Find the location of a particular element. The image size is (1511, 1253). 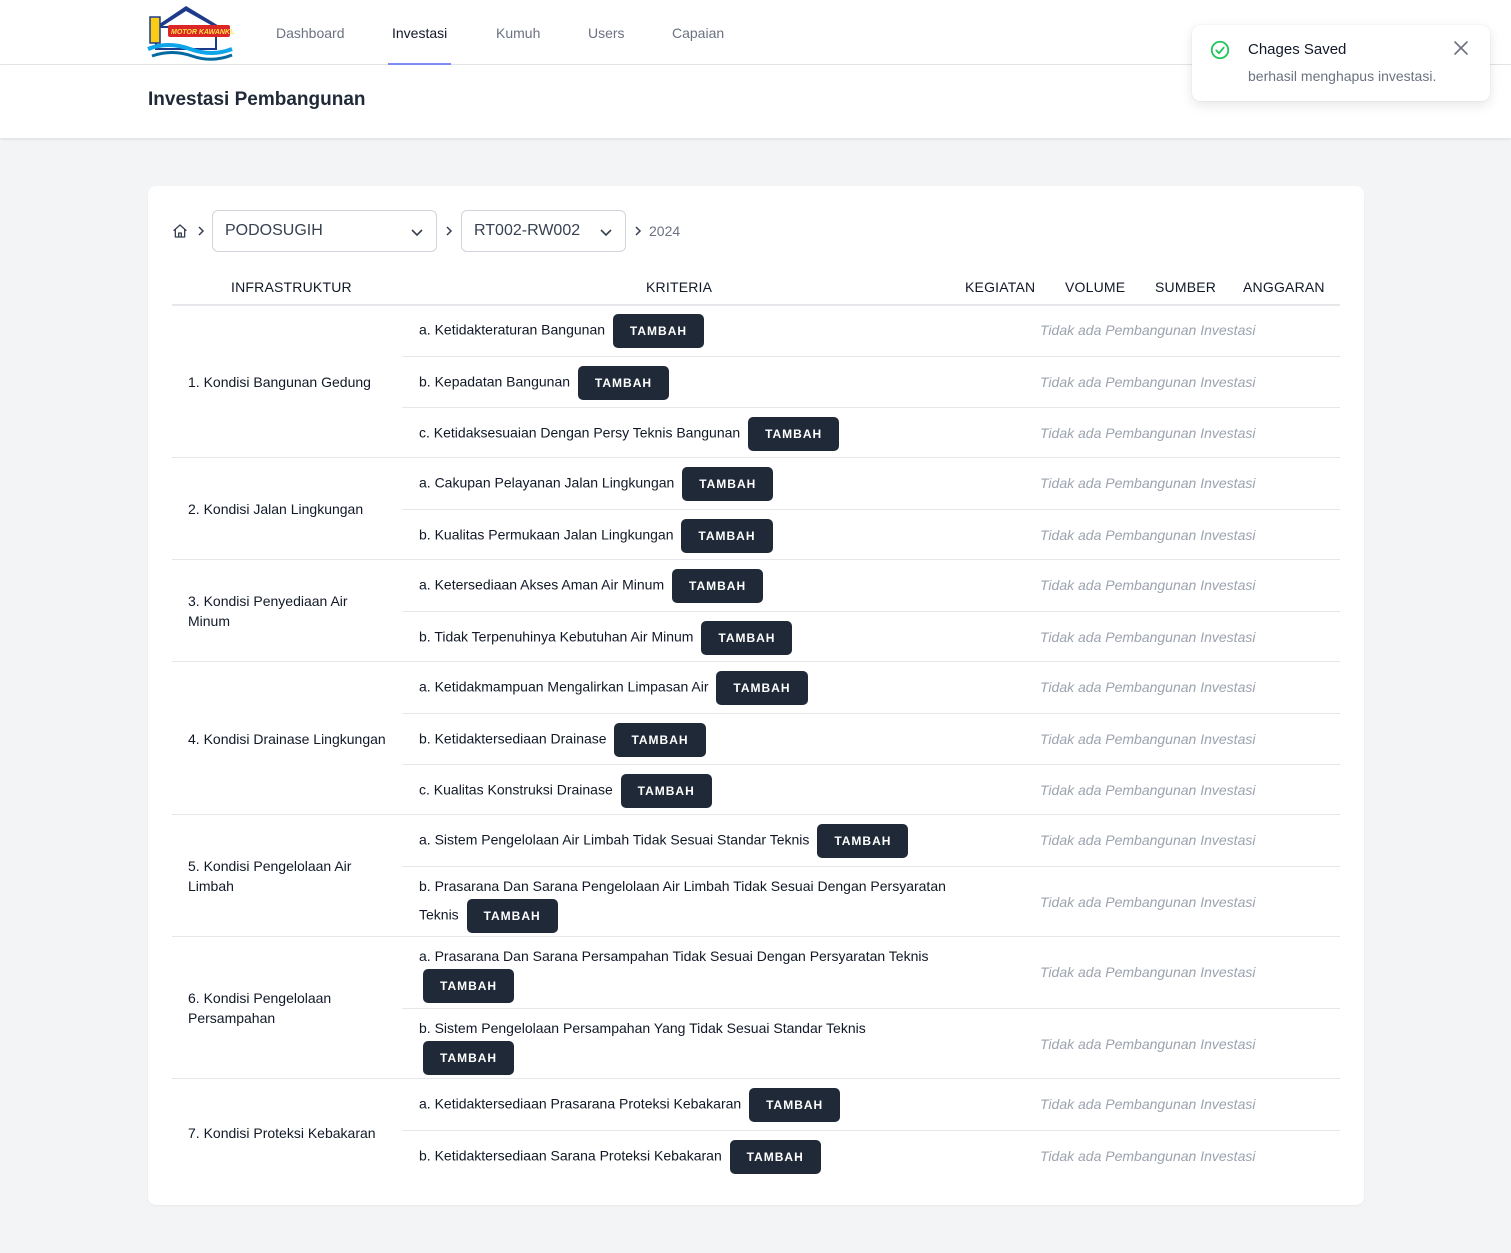

kriteria-cell: a. Ketidakteraturan Bangunan TAMBAH is located at coordinates (684, 330).